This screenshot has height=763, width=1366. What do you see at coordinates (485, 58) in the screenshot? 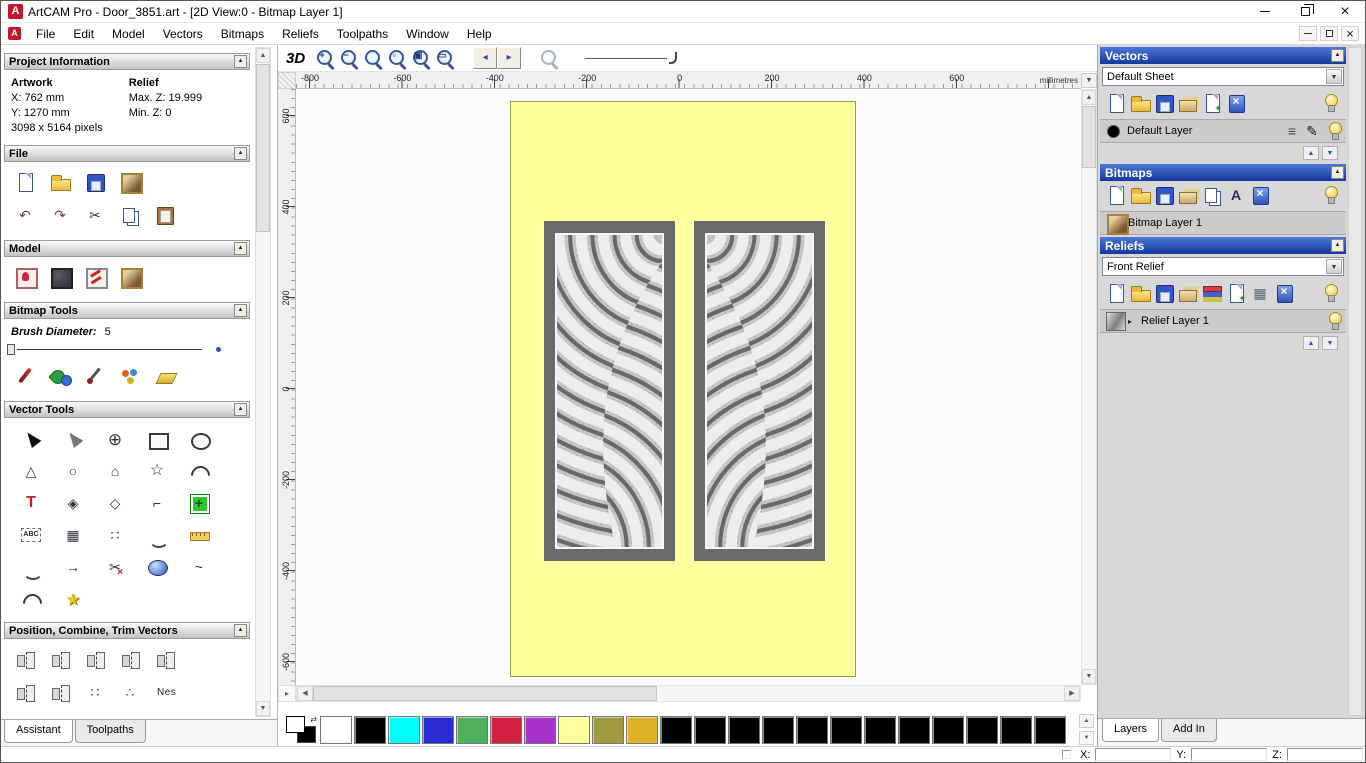
I see `prev-bitmap-layer-icon: ◂` at bounding box center [485, 58].